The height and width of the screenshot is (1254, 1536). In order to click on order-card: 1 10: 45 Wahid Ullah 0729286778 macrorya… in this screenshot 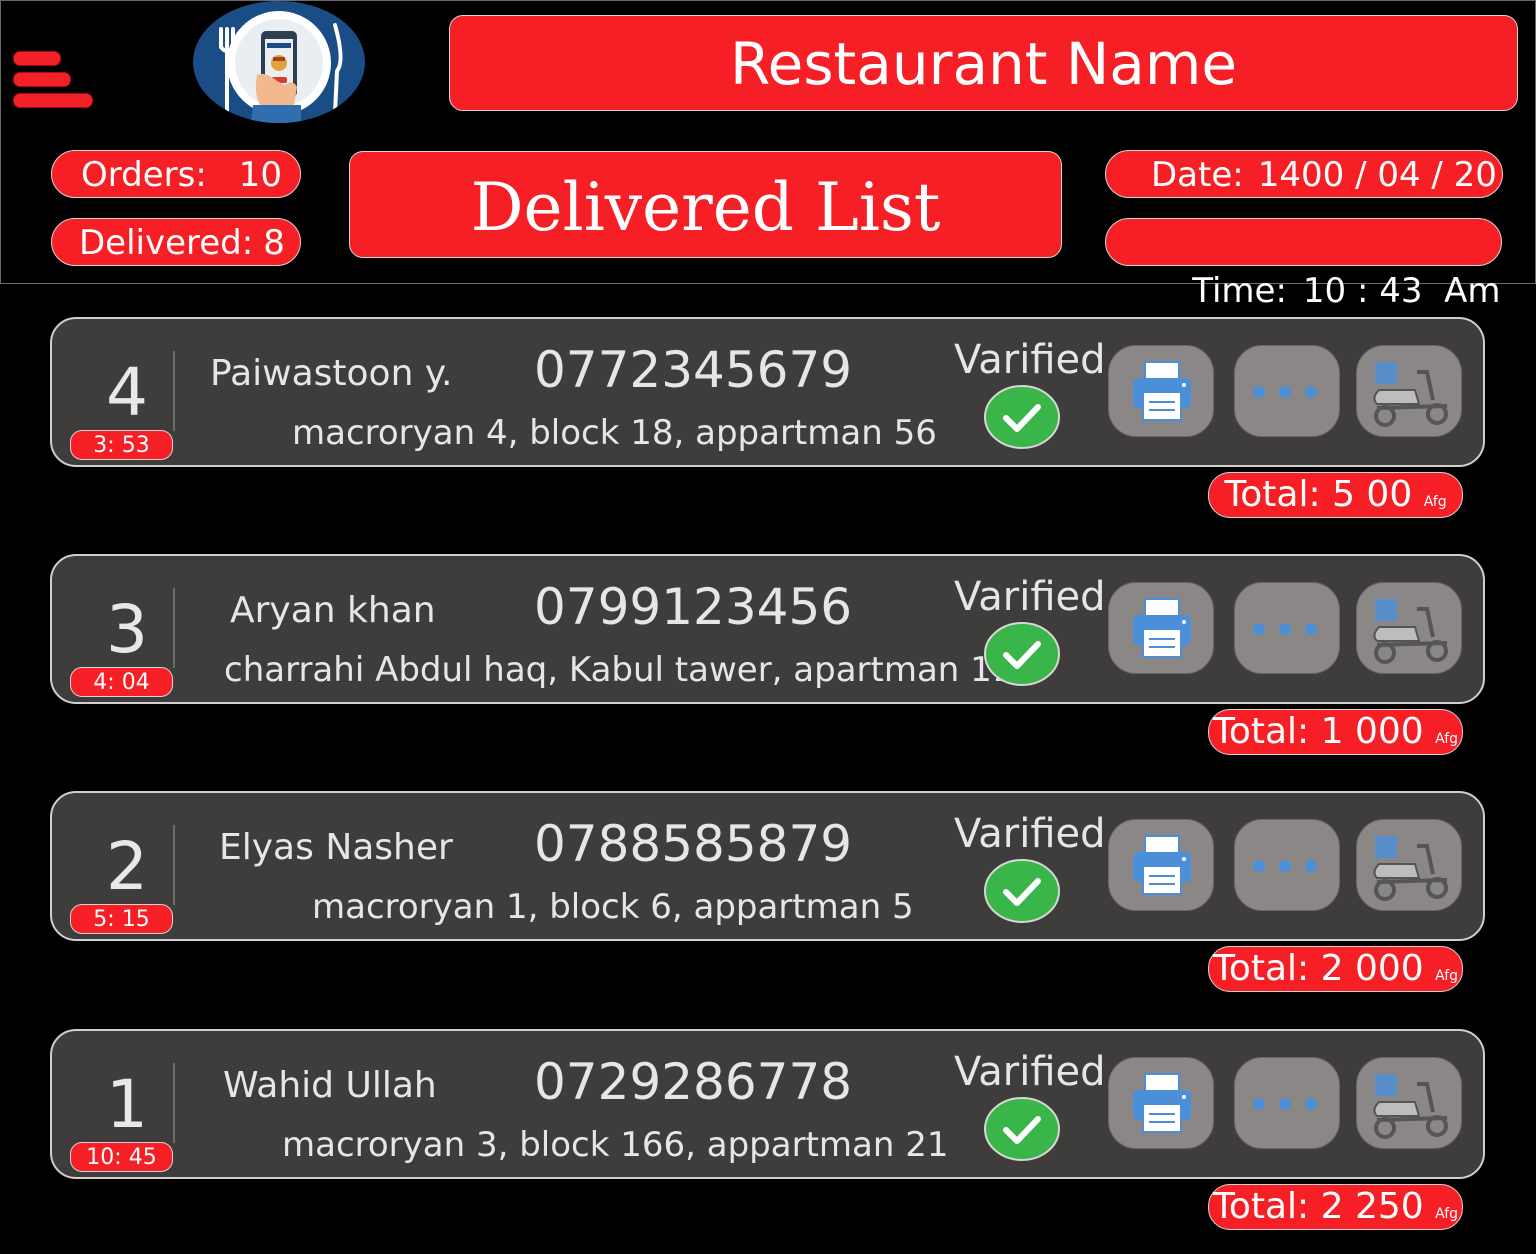, I will do `click(767, 1104)`.